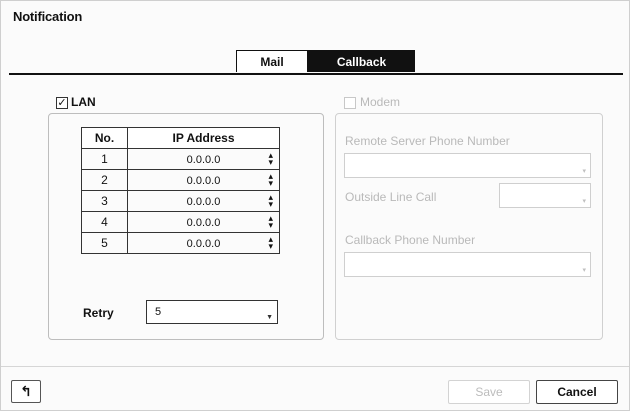 Image resolution: width=630 pixels, height=411 pixels. I want to click on retry-dropdown: 5 ▼, so click(212, 312).